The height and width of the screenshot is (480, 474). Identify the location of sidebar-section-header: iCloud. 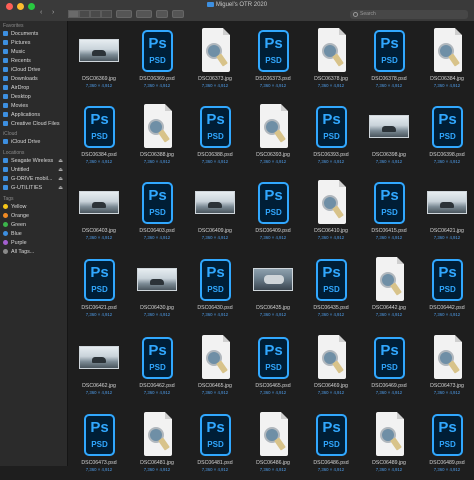
(10, 134).